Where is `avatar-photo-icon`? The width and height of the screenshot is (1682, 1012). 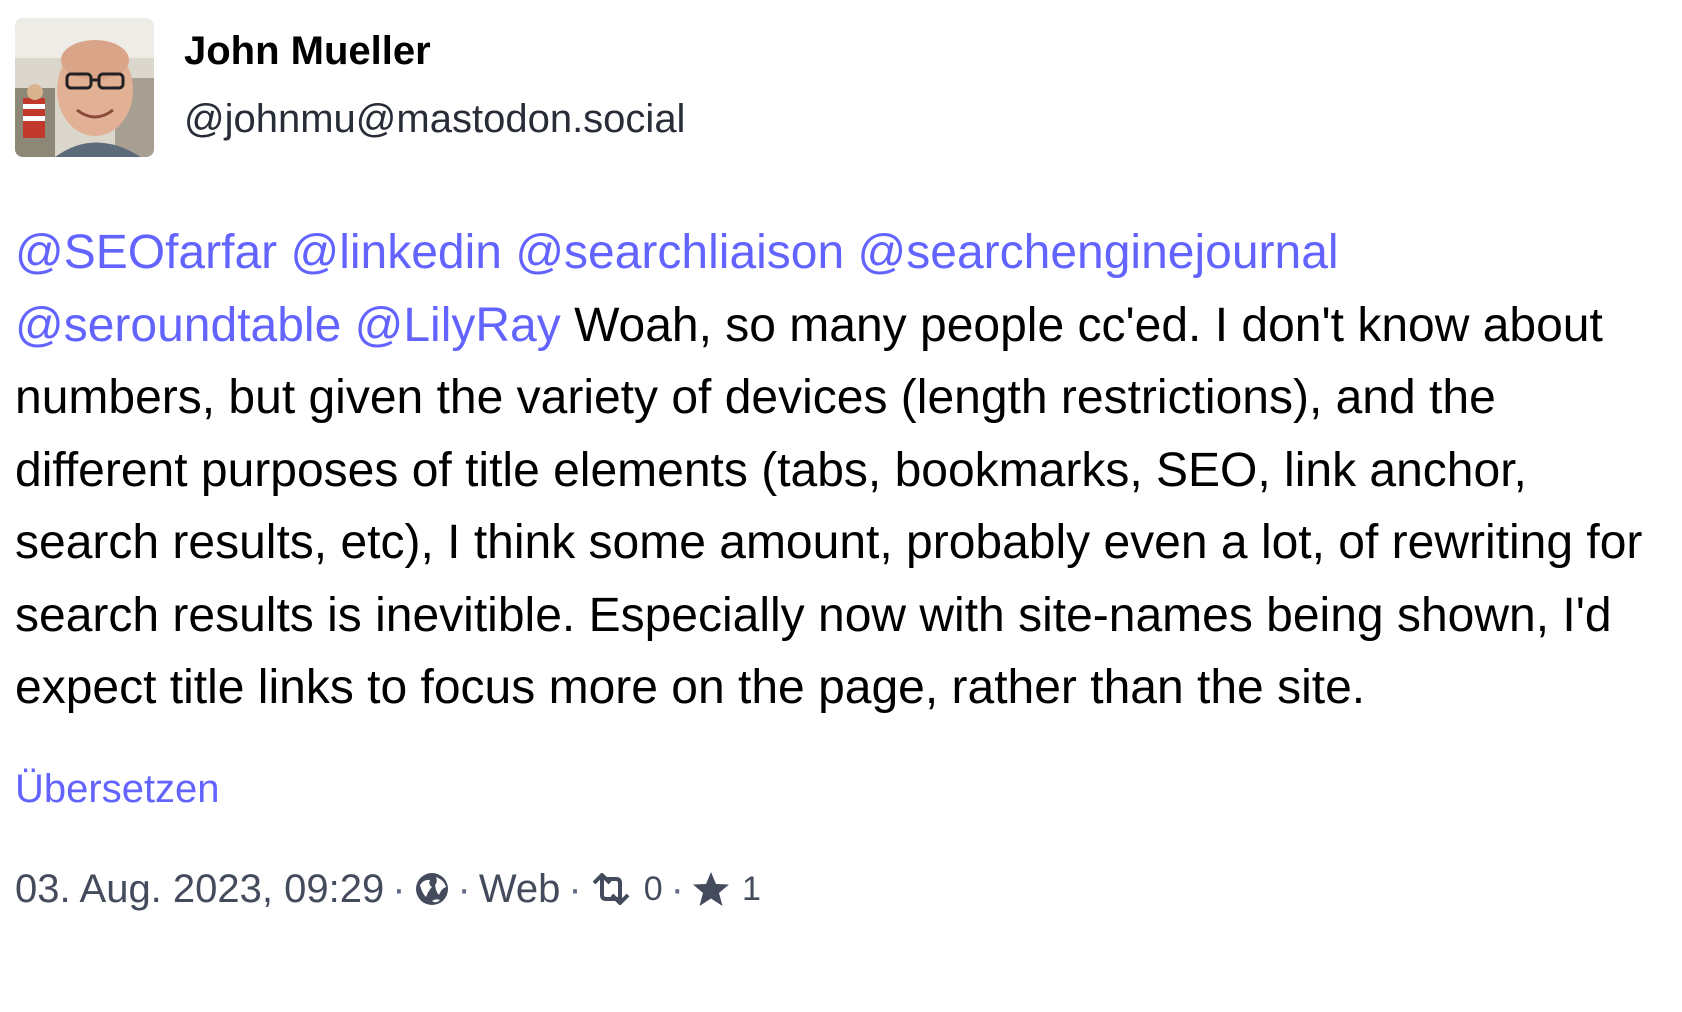 avatar-photo-icon is located at coordinates (84, 87).